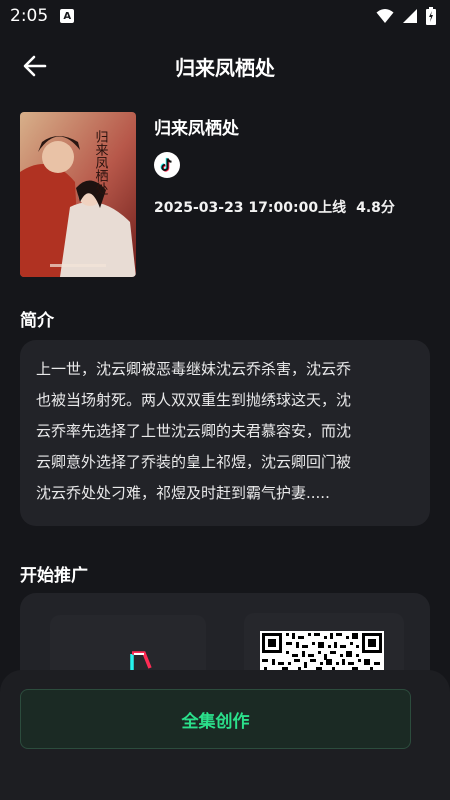  What do you see at coordinates (431, 16) in the screenshot?
I see `battery-icon` at bounding box center [431, 16].